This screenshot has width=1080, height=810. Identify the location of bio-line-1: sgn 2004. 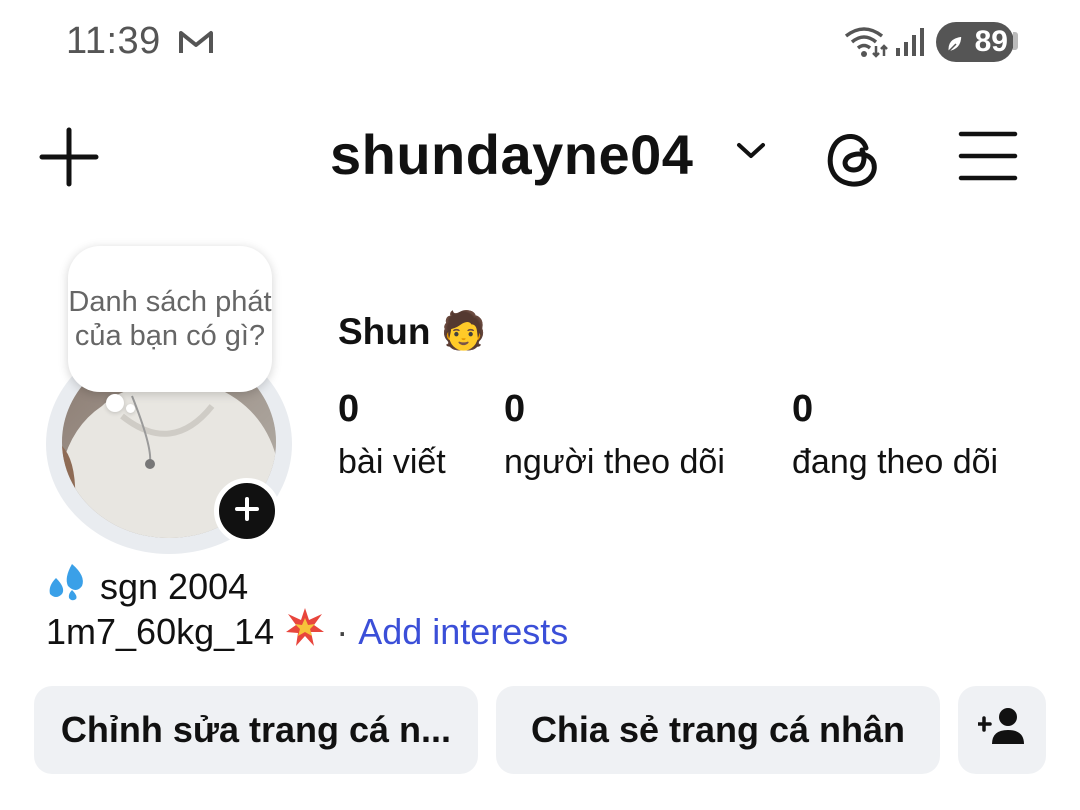
(147, 586).